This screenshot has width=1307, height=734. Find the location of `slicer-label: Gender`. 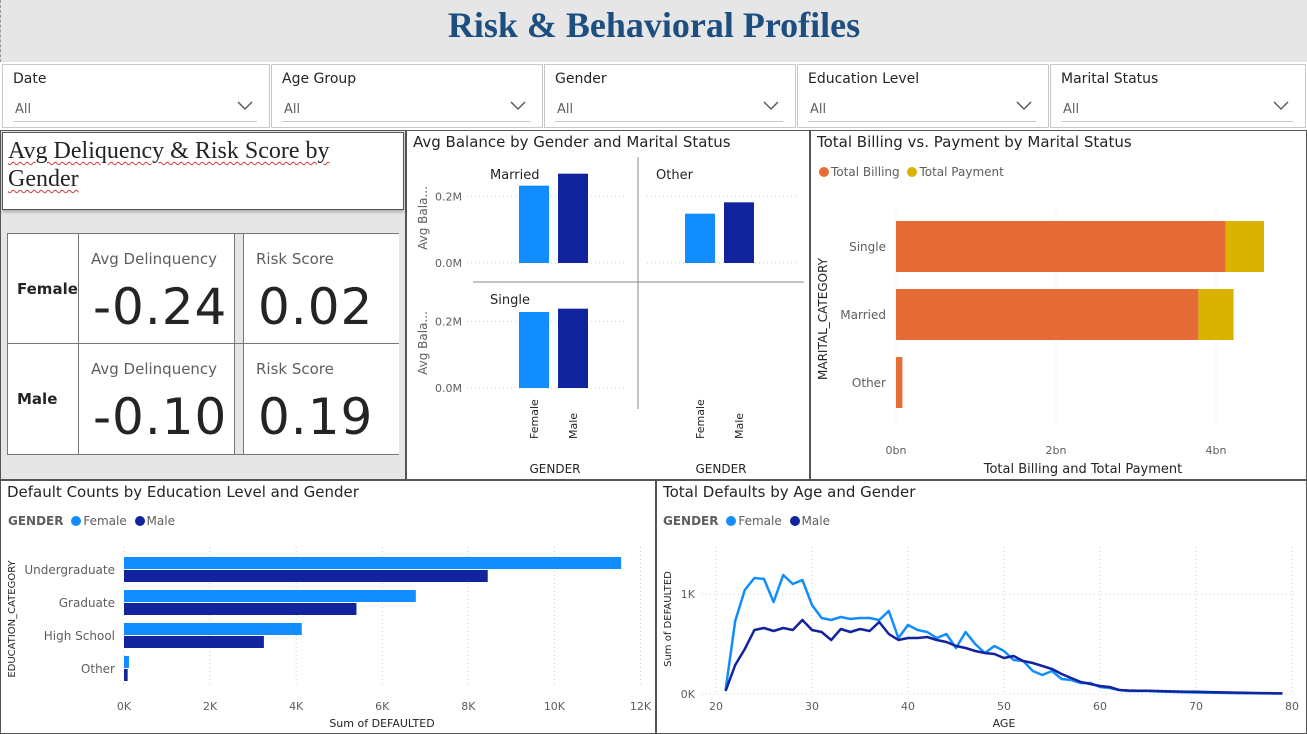

slicer-label: Gender is located at coordinates (581, 79).